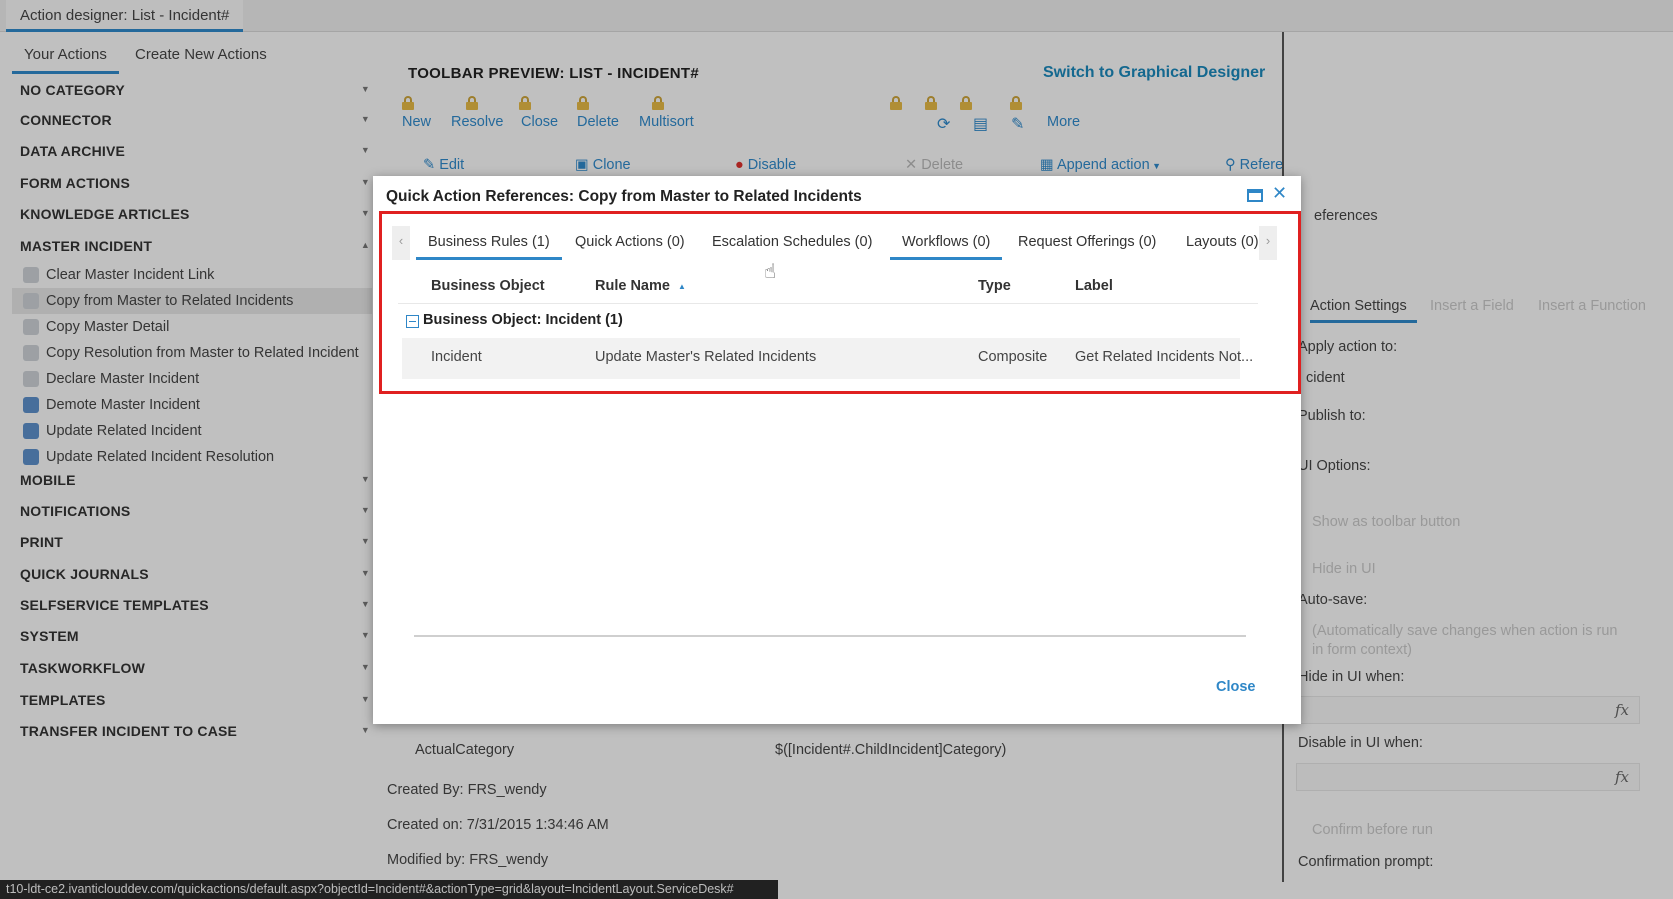  I want to click on grid-header: Business Object Rule Name ▲ Type Label, so click(828, 291).